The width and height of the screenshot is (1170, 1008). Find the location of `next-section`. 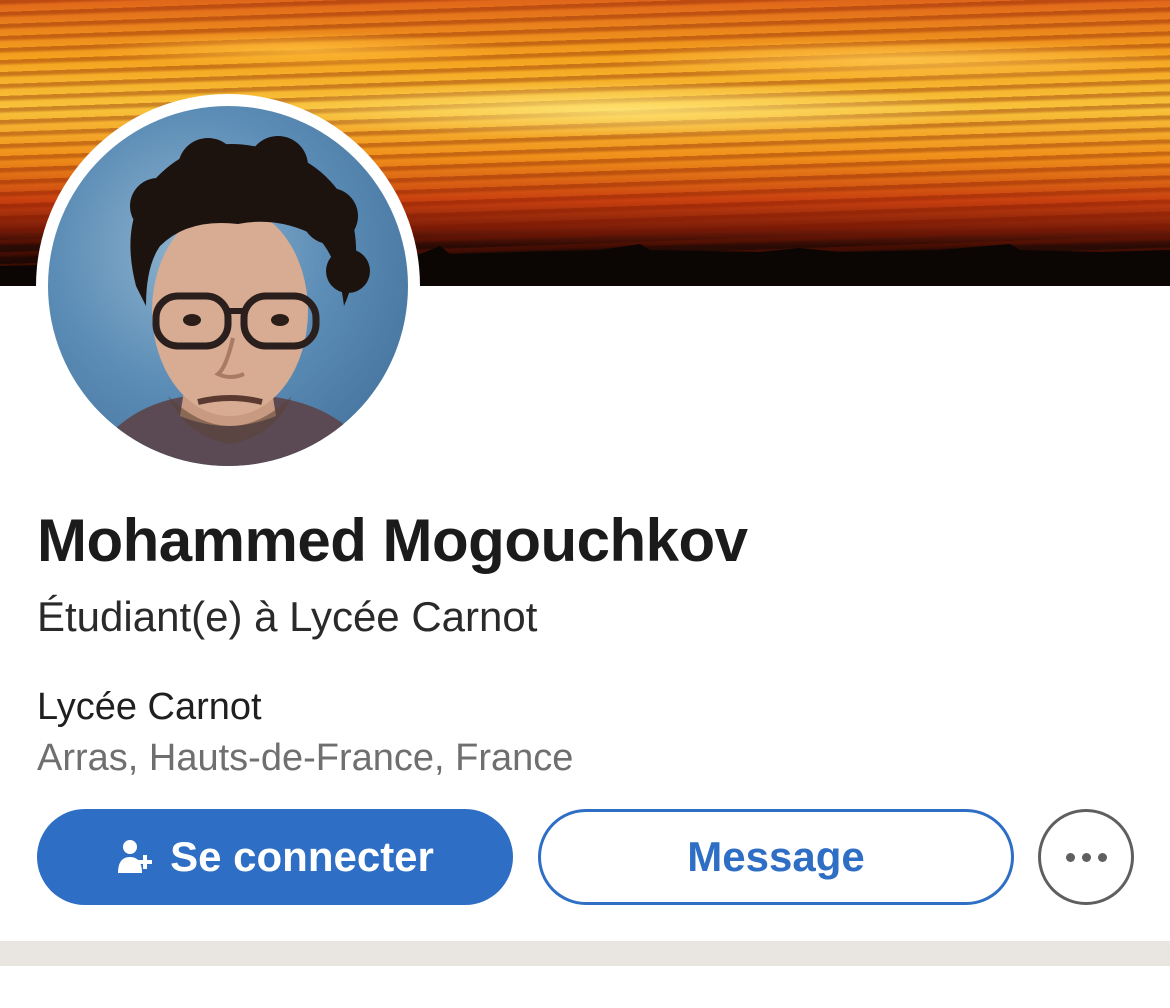

next-section is located at coordinates (585, 987).